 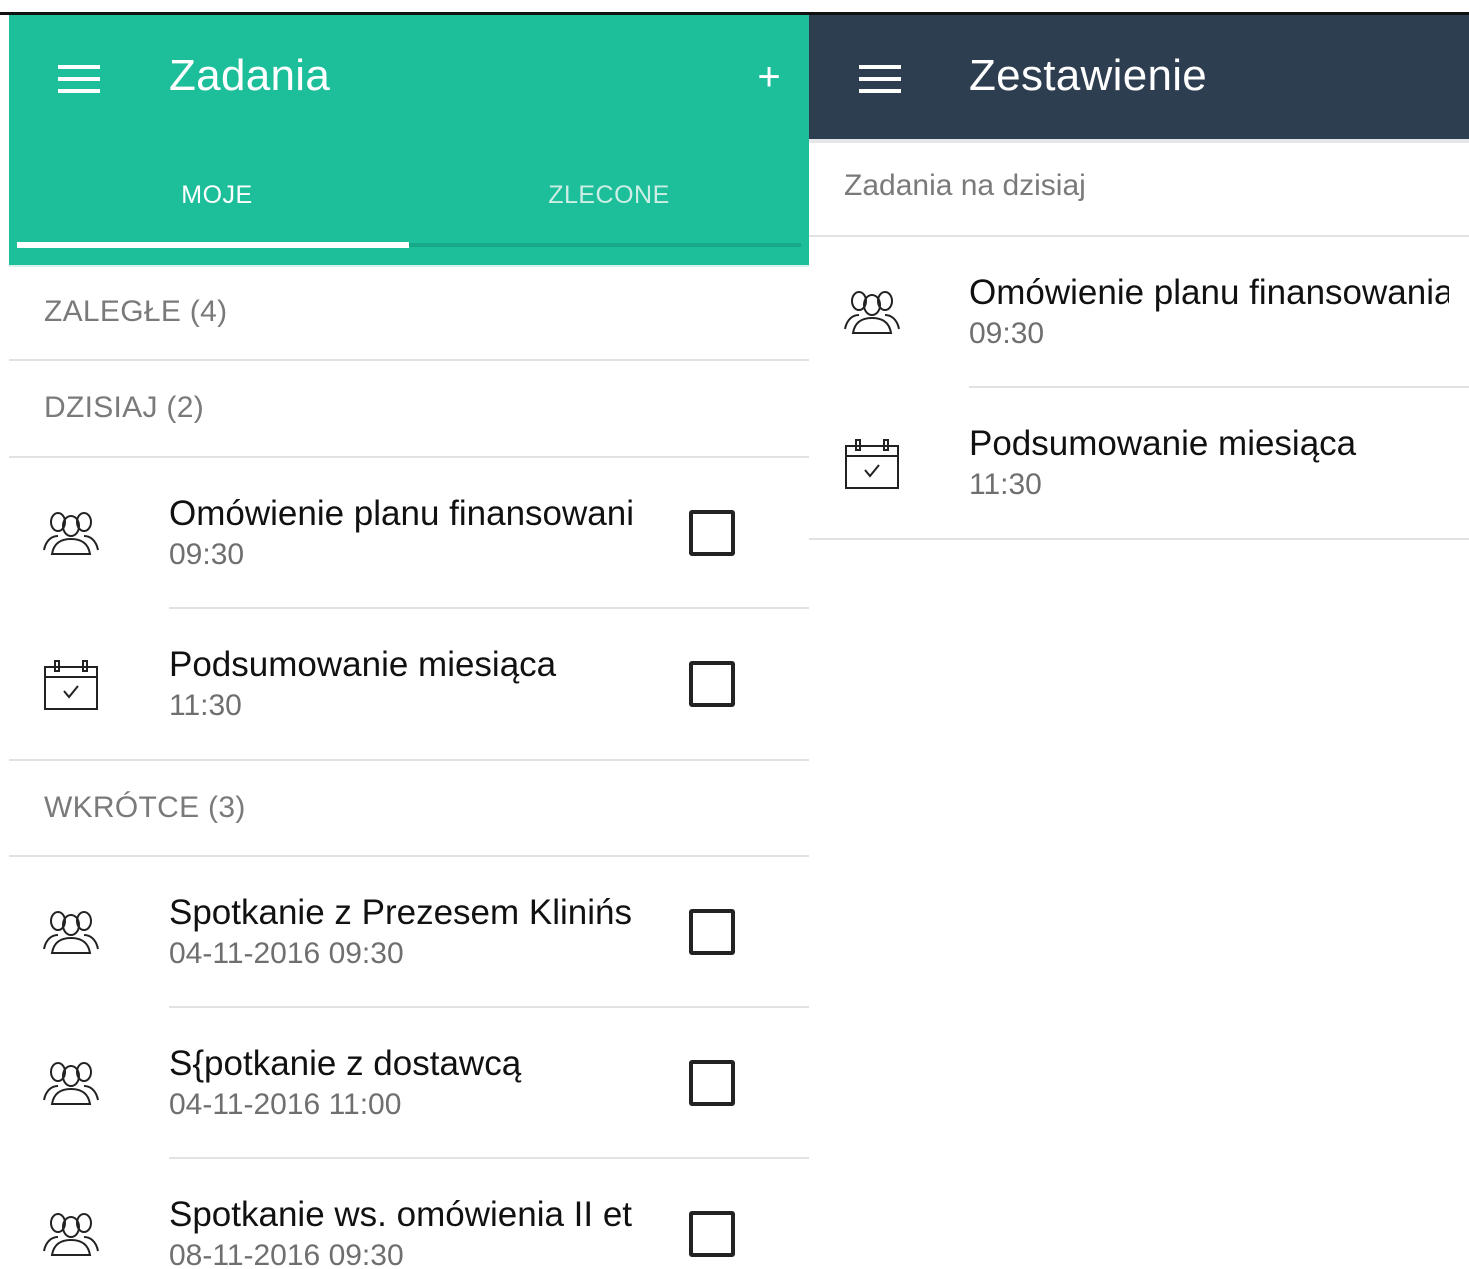 I want to click on section-overdue: ZALEGŁE (4), so click(x=409, y=313).